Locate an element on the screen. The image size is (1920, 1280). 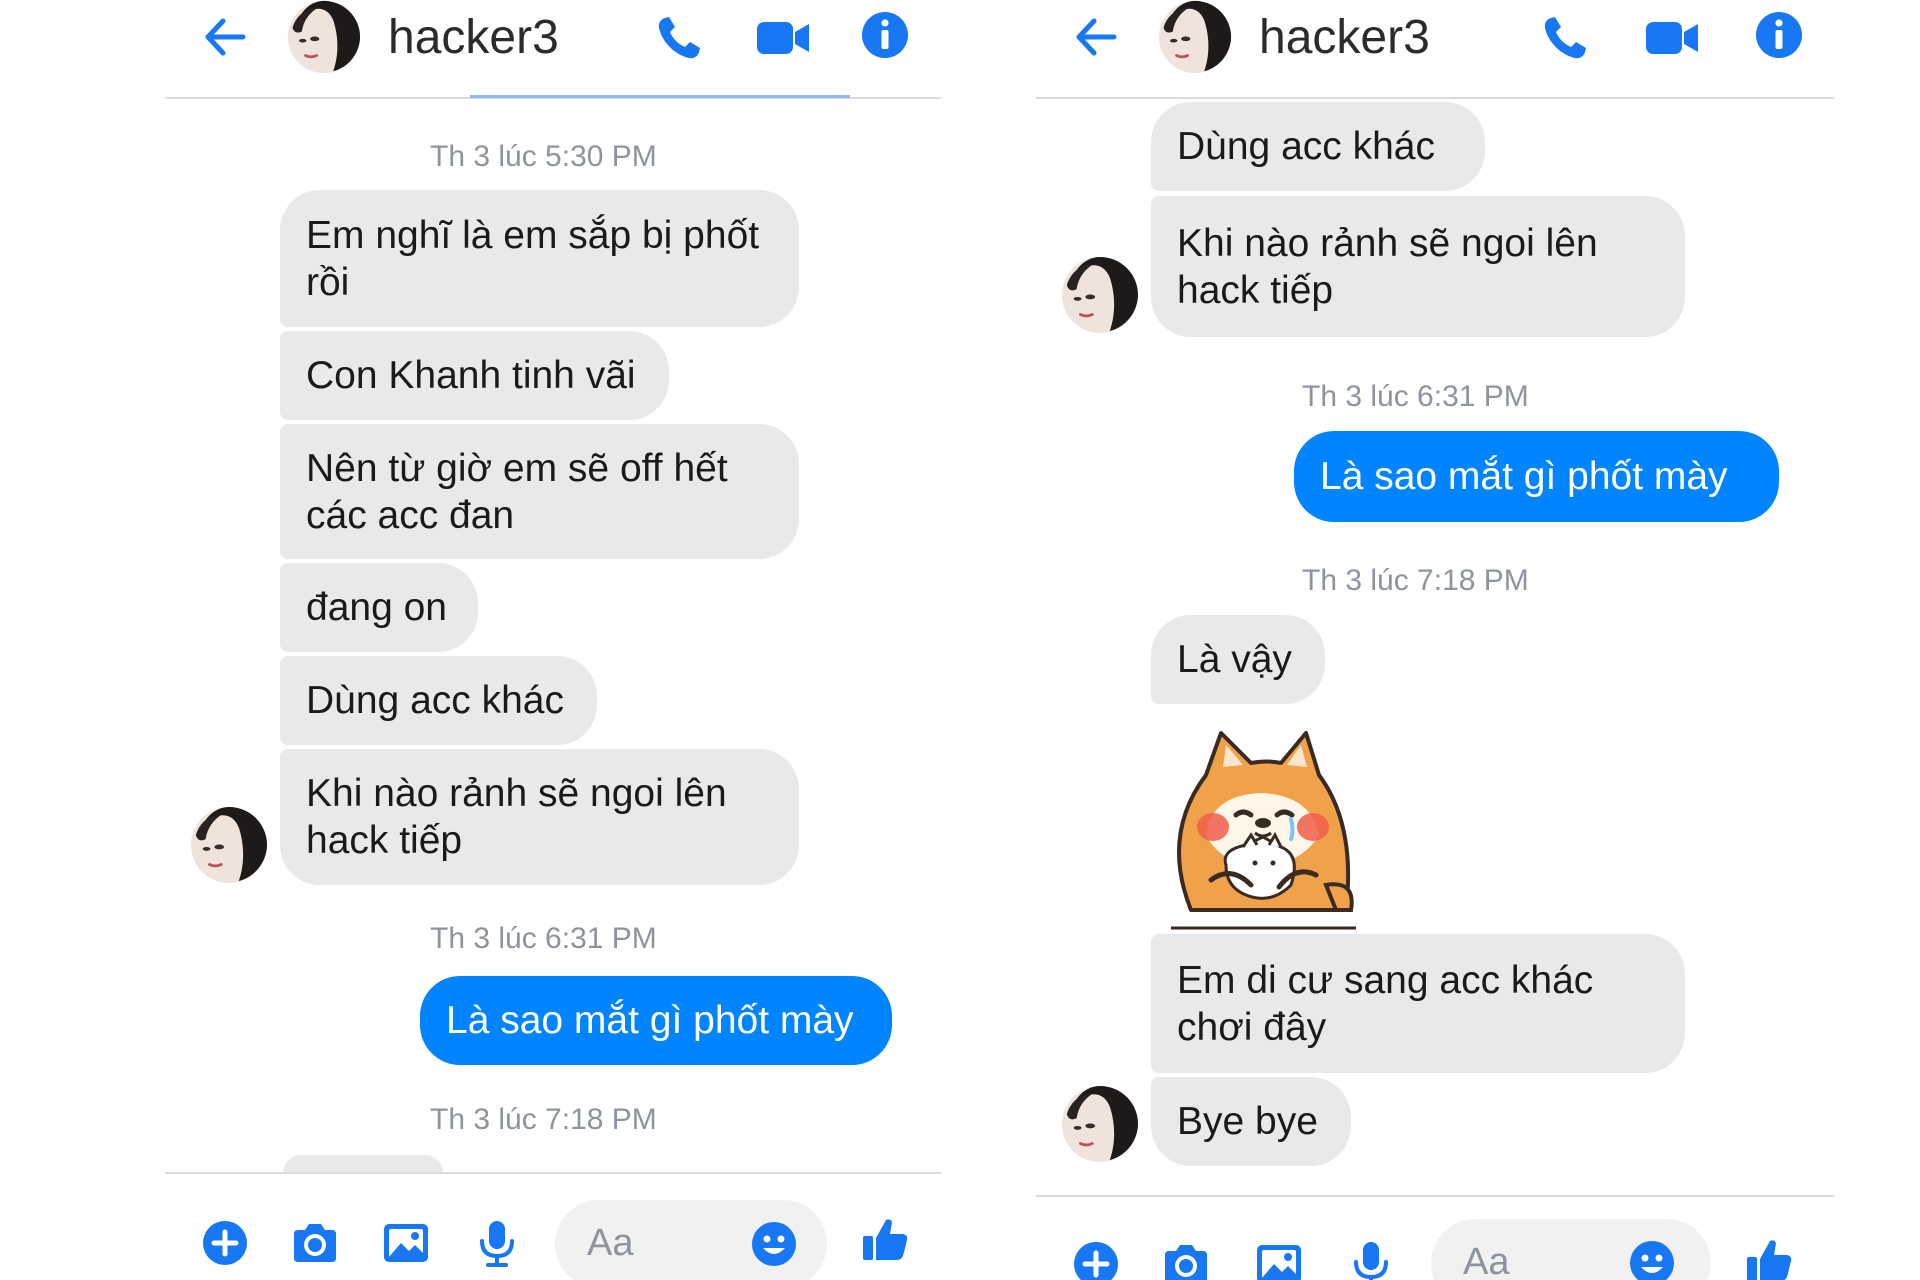
message-text: Con Khanh tinh vãi is located at coordinates (471, 375).